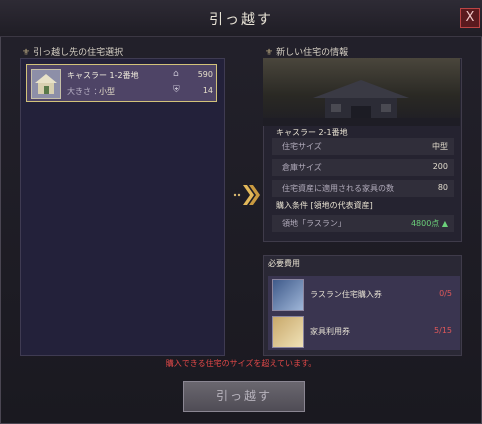  I want to click on ticket-icon, so click(288, 295).